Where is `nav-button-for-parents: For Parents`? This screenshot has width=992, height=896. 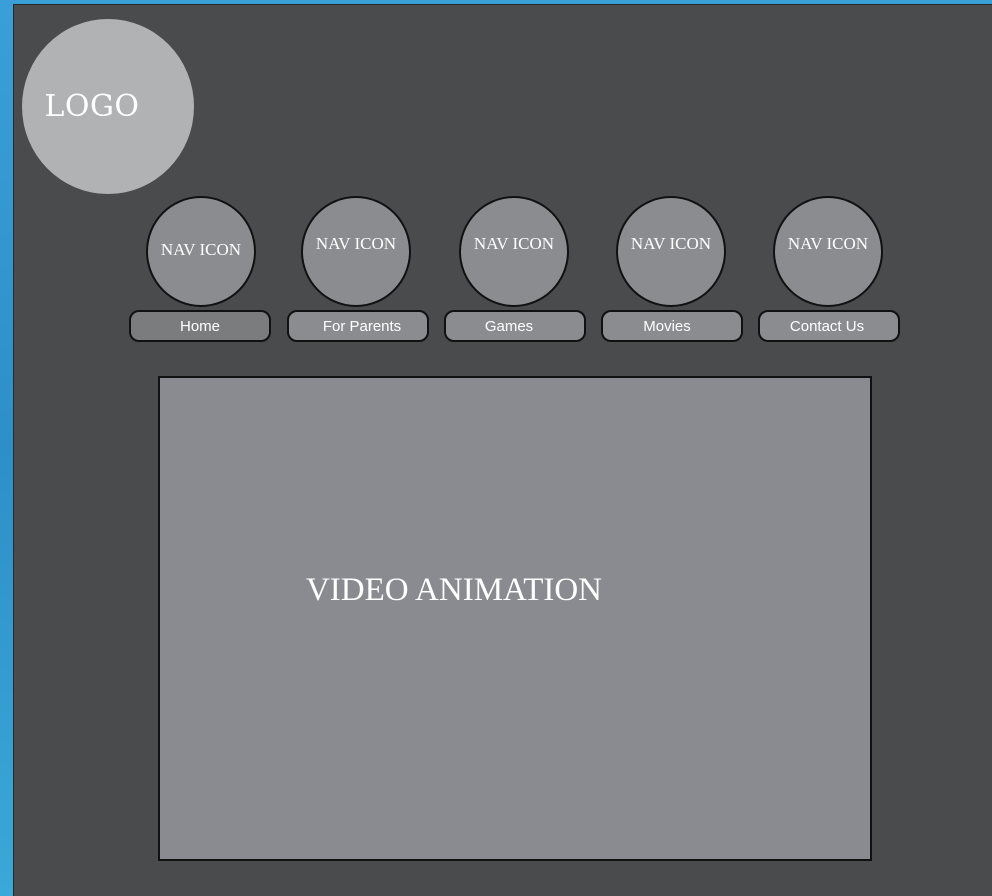
nav-button-for-parents: For Parents is located at coordinates (358, 326).